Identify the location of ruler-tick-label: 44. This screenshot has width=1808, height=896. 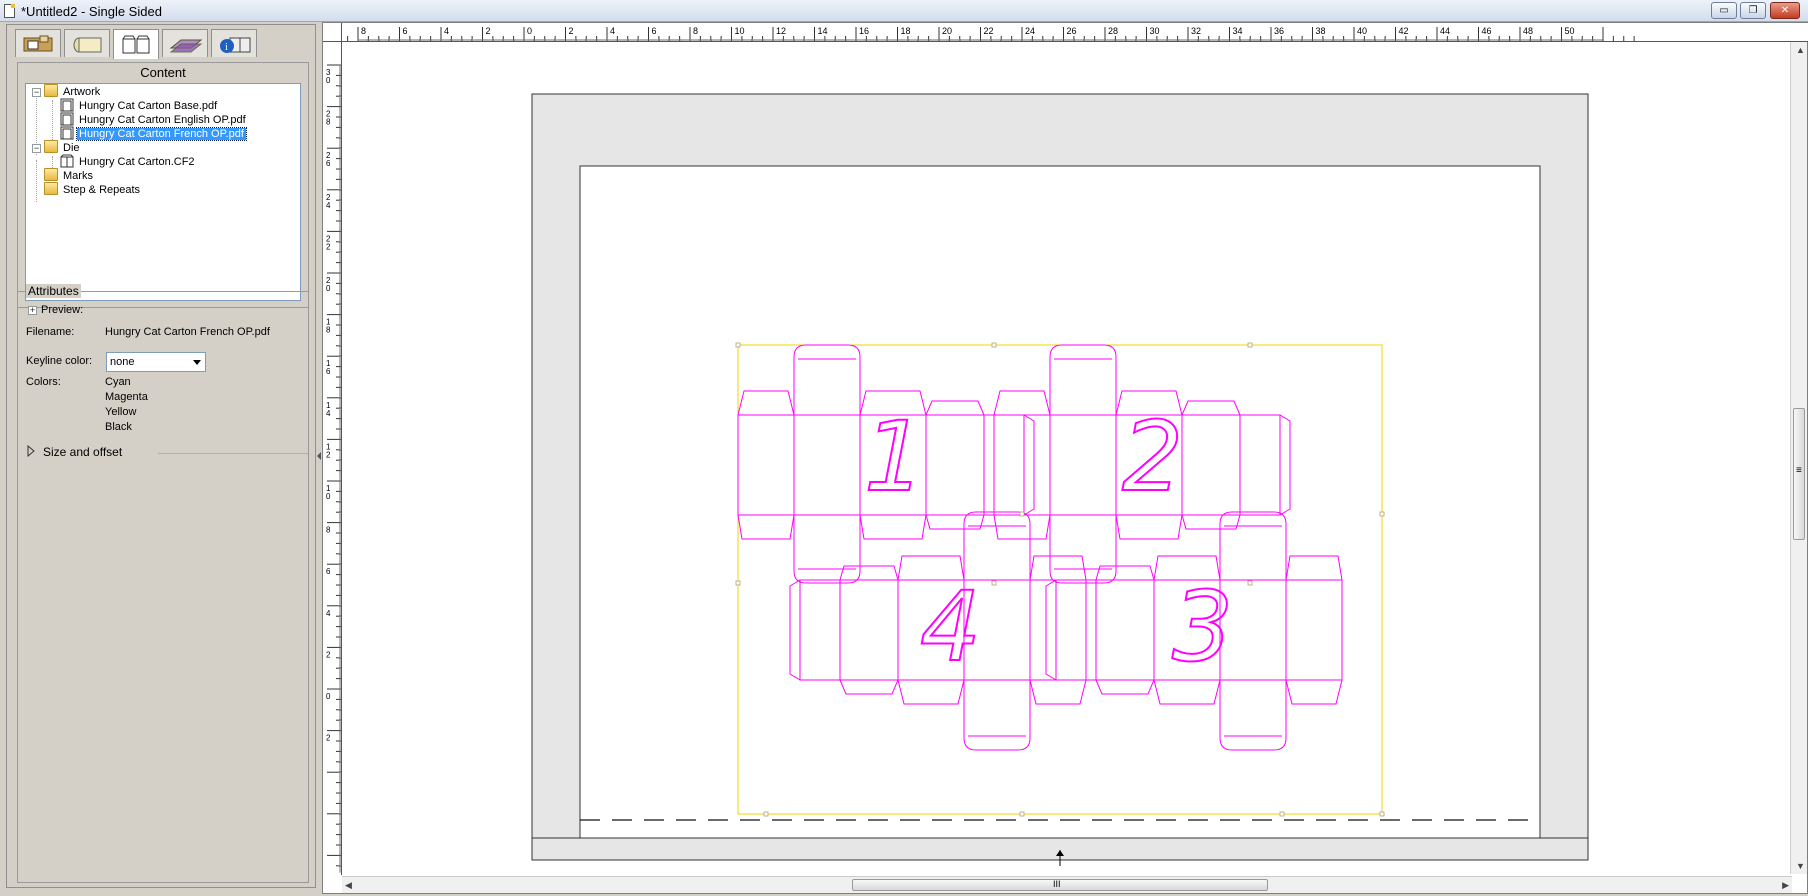
(1445, 31).